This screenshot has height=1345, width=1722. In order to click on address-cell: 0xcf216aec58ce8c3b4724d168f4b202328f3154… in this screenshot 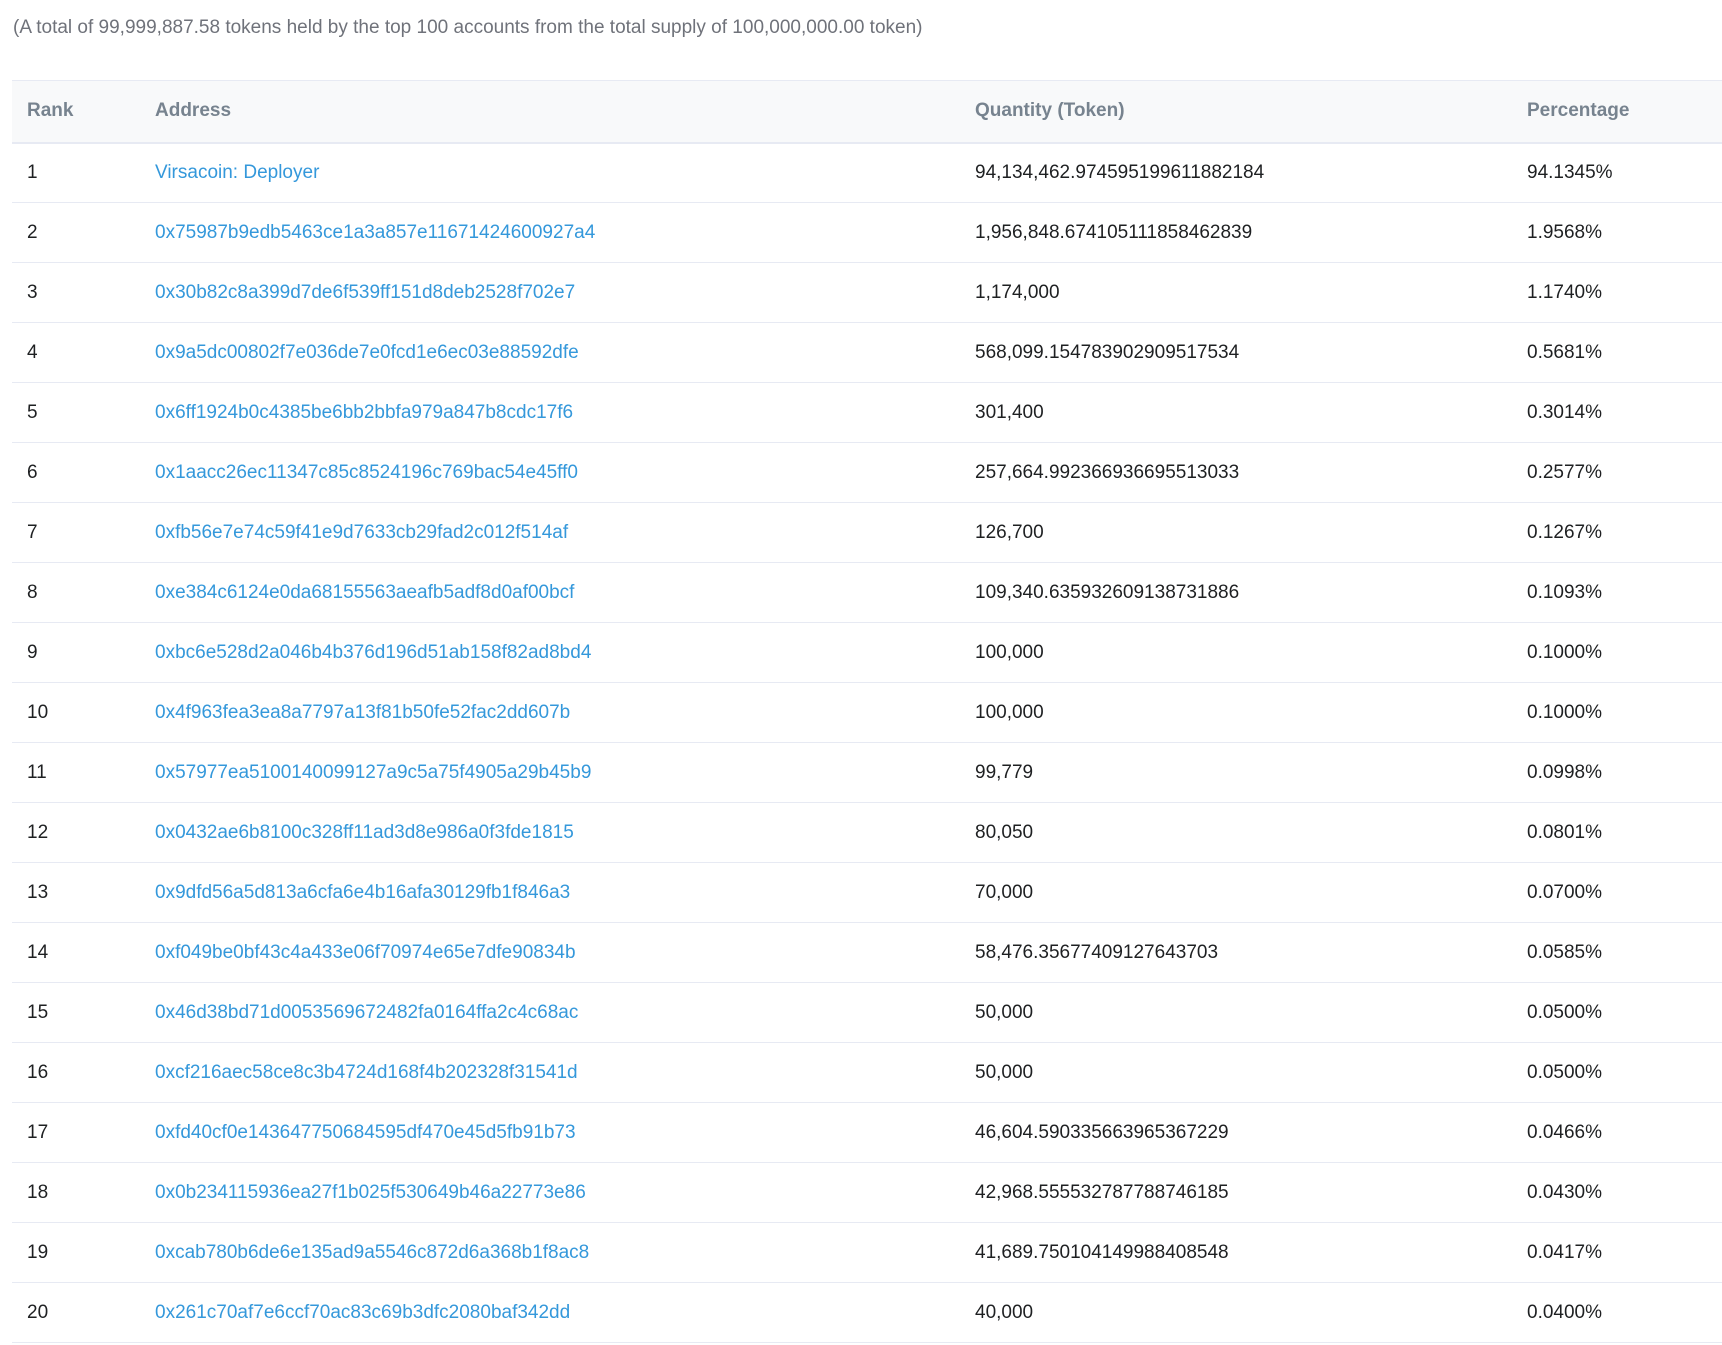, I will do `click(550, 1072)`.